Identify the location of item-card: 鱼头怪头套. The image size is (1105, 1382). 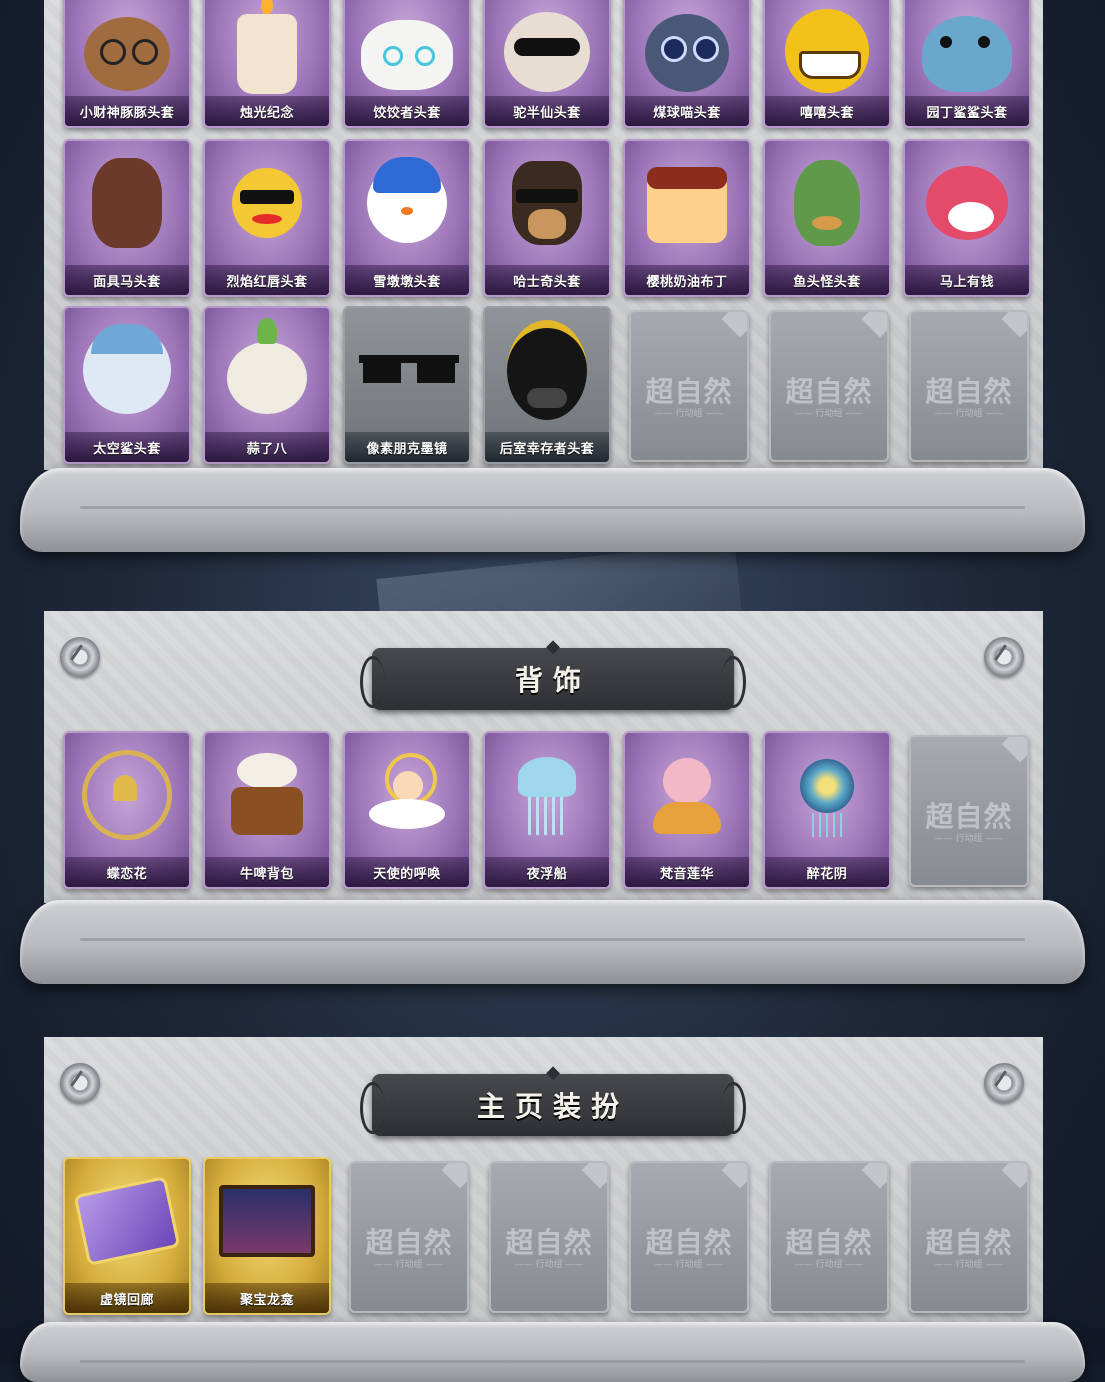
(827, 218).